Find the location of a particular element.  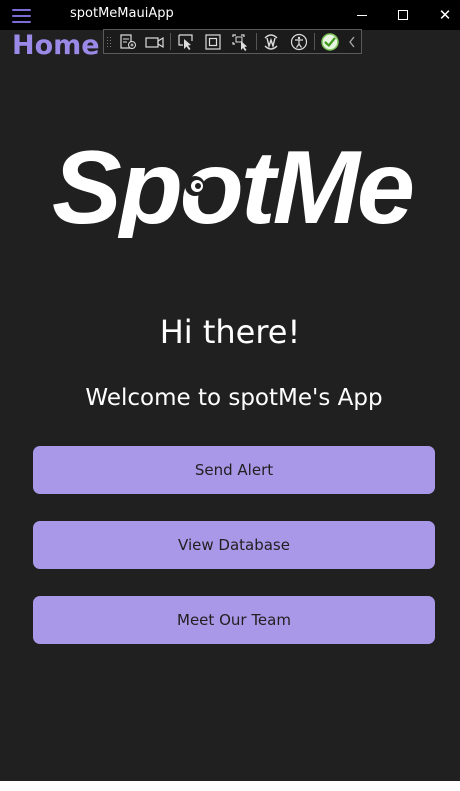

spotme-logo: SpotMe is located at coordinates (233, 187).